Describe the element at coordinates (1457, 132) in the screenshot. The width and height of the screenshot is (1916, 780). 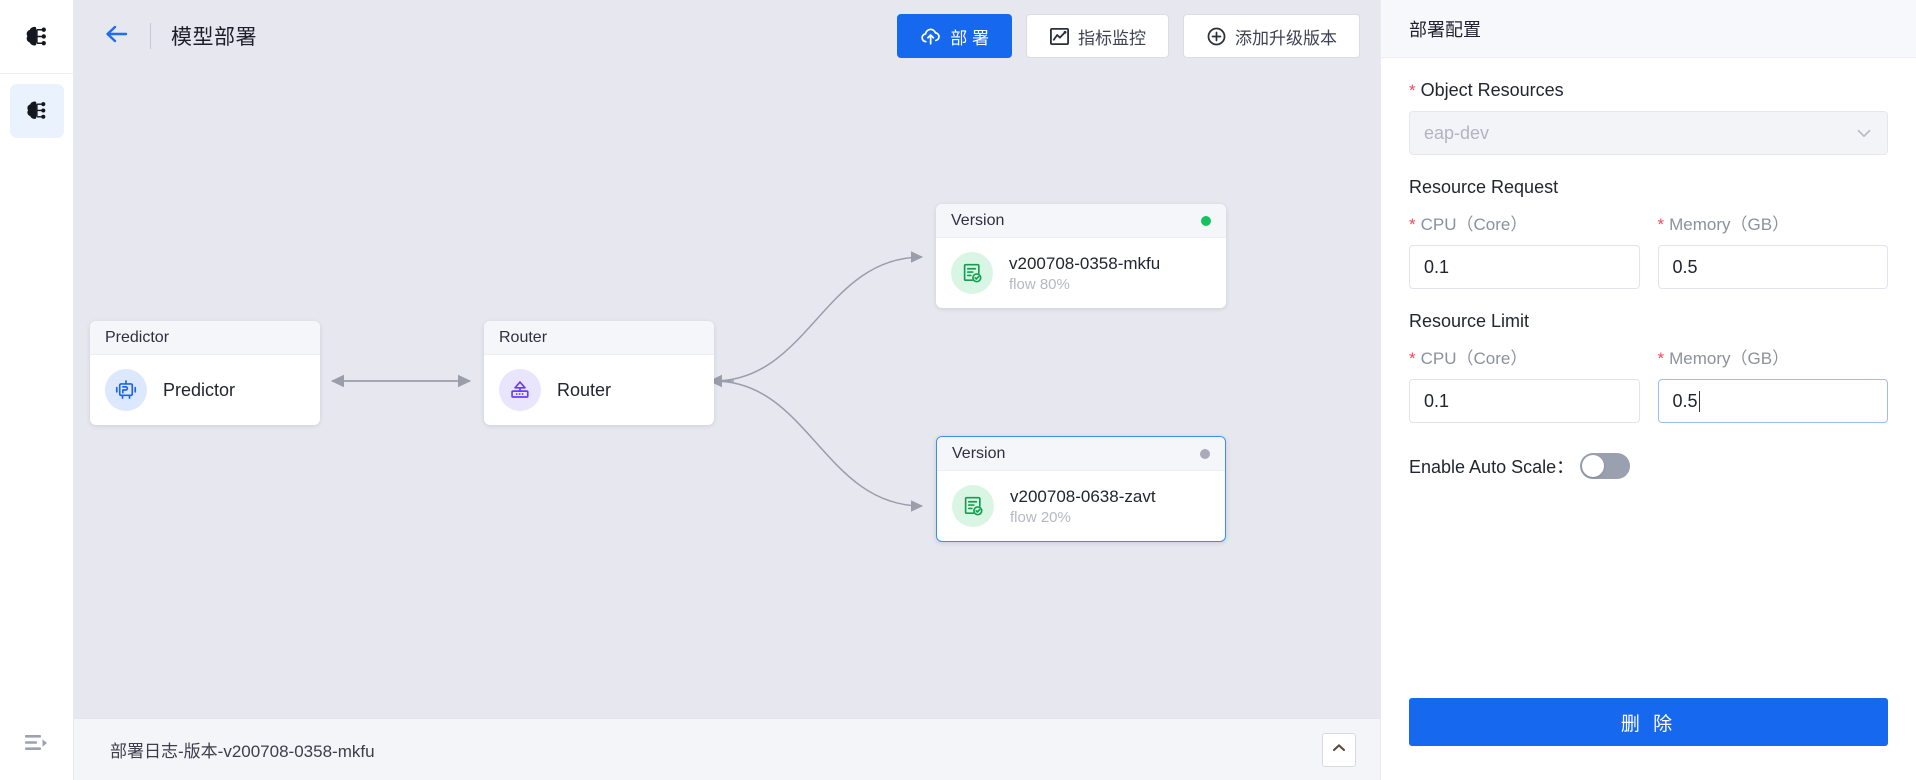
I see `object-resources-value: eap-dev` at that location.